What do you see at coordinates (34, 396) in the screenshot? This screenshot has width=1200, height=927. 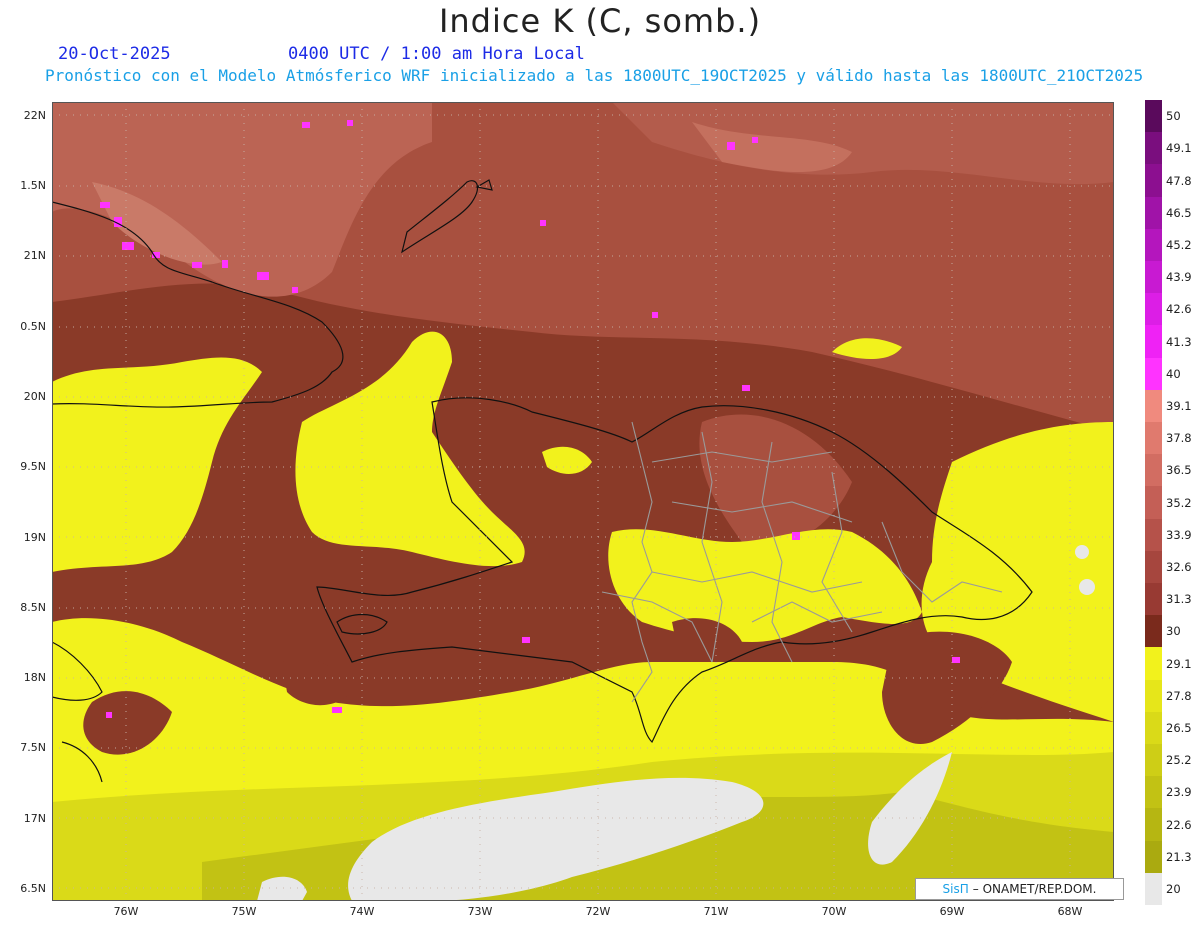 I see `y-label: 20N` at bounding box center [34, 396].